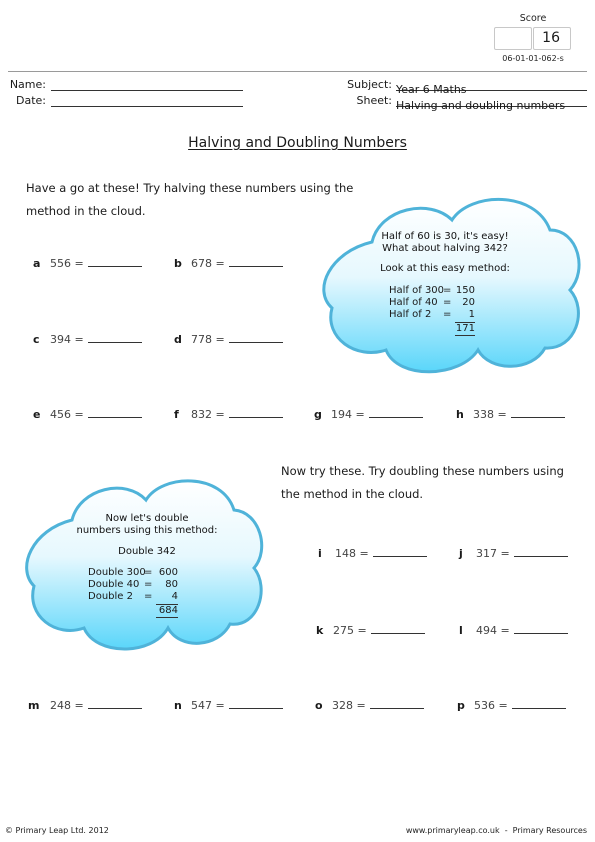 The width and height of the screenshot is (595, 842). What do you see at coordinates (255, 337) in the screenshot?
I see `answer-blank-d` at bounding box center [255, 337].